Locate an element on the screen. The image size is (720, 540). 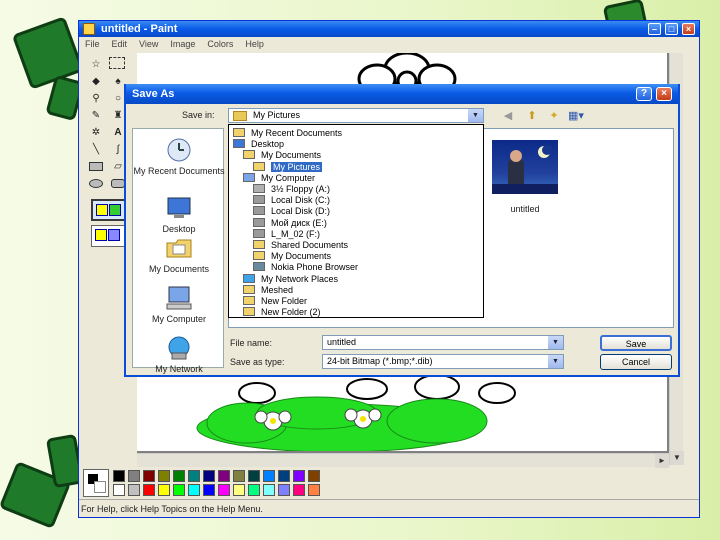
file-name-input: untitled ▼ is located at coordinates (443, 342).